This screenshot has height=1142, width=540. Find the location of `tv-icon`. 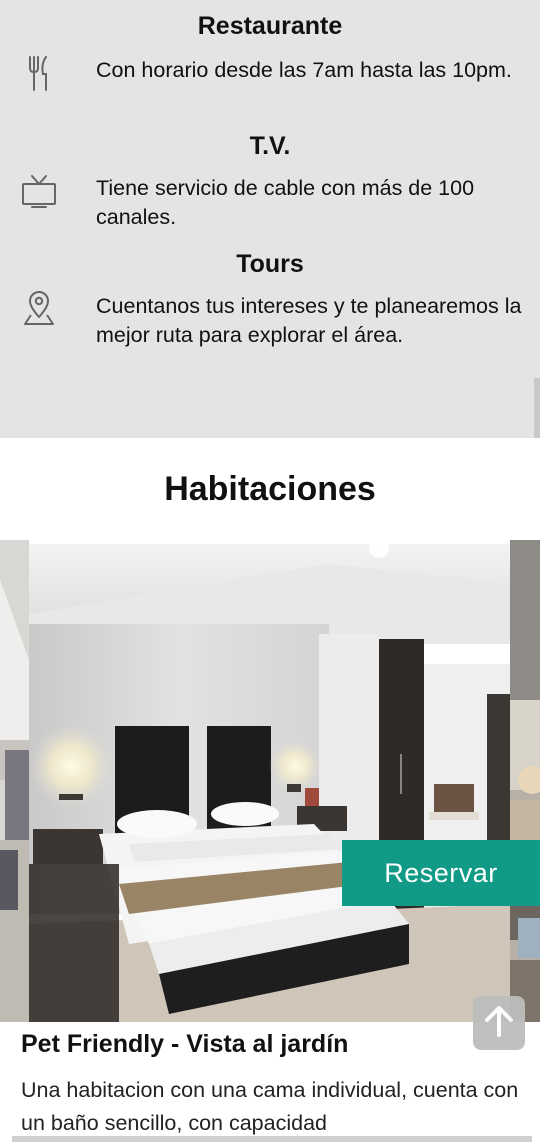

tv-icon is located at coordinates (39, 191).